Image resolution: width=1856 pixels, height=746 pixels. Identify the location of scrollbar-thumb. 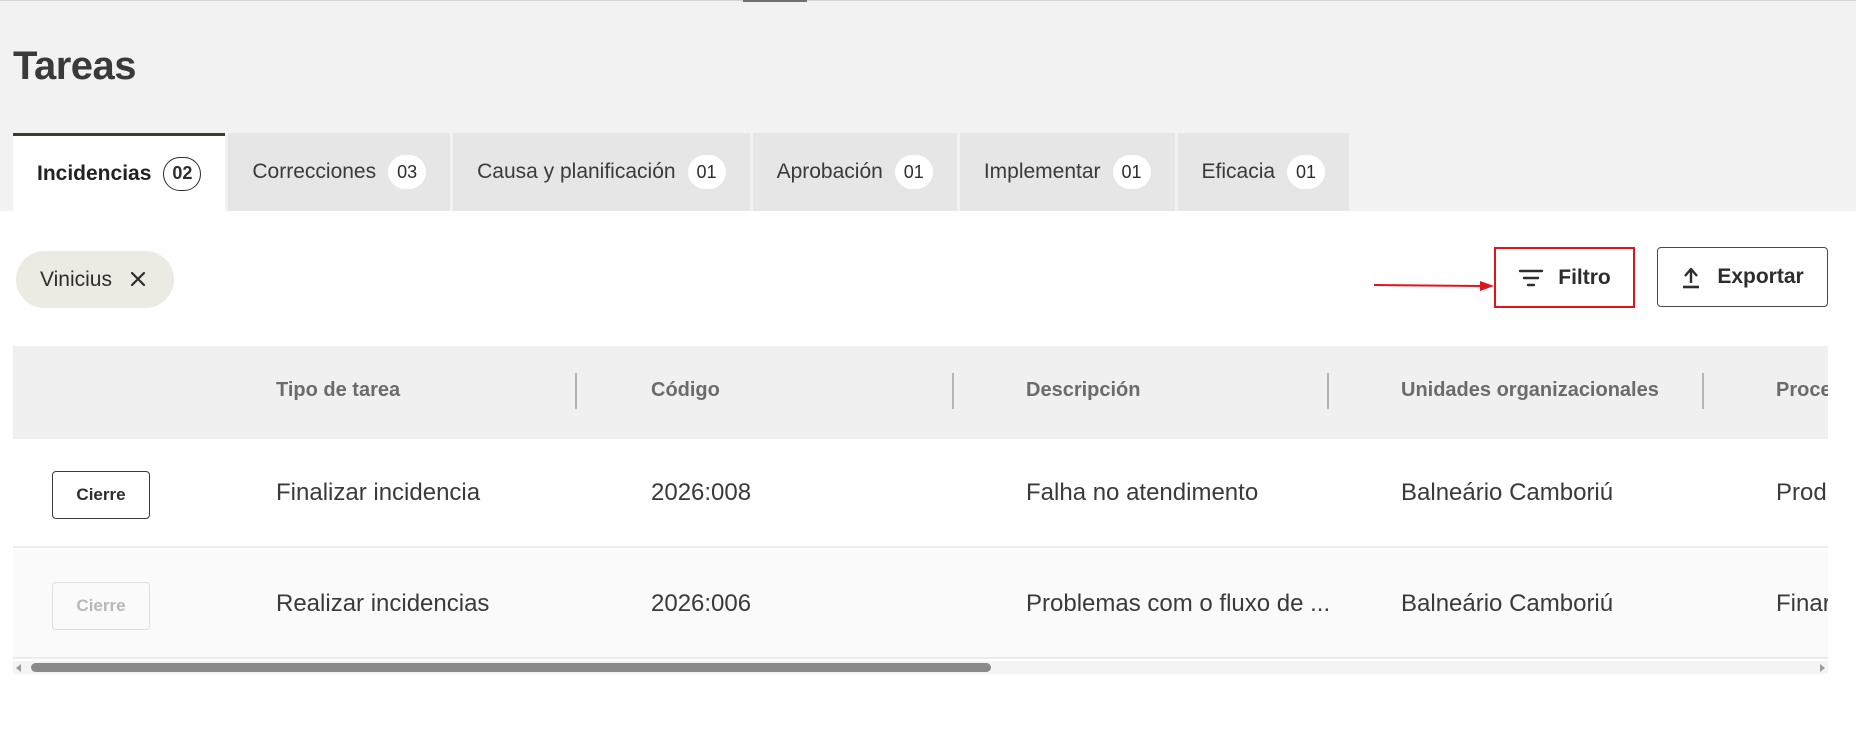
(511, 667).